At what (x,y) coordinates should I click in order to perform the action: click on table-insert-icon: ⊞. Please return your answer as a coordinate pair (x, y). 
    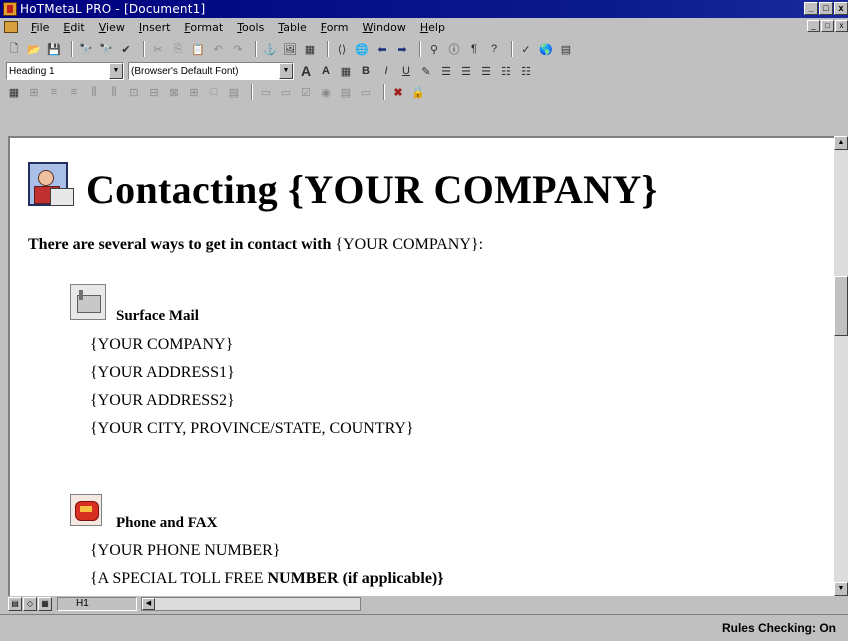
    Looking at the image, I should click on (34, 92).